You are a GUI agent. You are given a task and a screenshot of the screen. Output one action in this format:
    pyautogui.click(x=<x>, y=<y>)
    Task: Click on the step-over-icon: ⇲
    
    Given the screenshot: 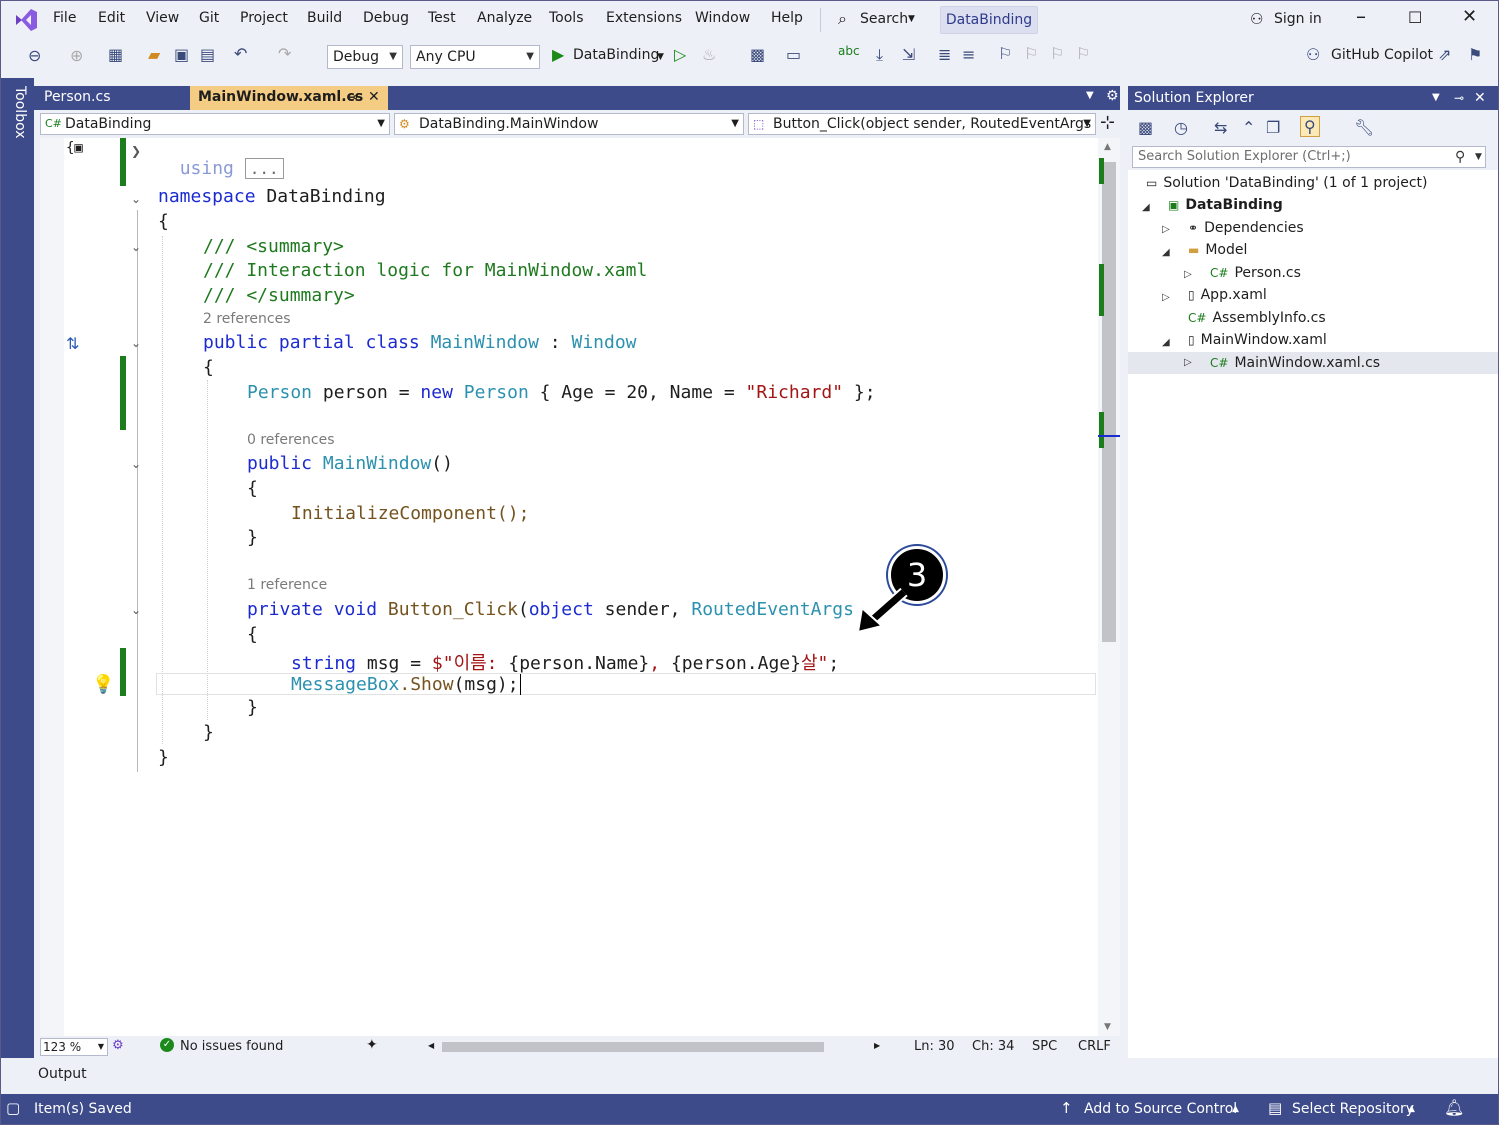 What is the action you would take?
    pyautogui.click(x=908, y=54)
    